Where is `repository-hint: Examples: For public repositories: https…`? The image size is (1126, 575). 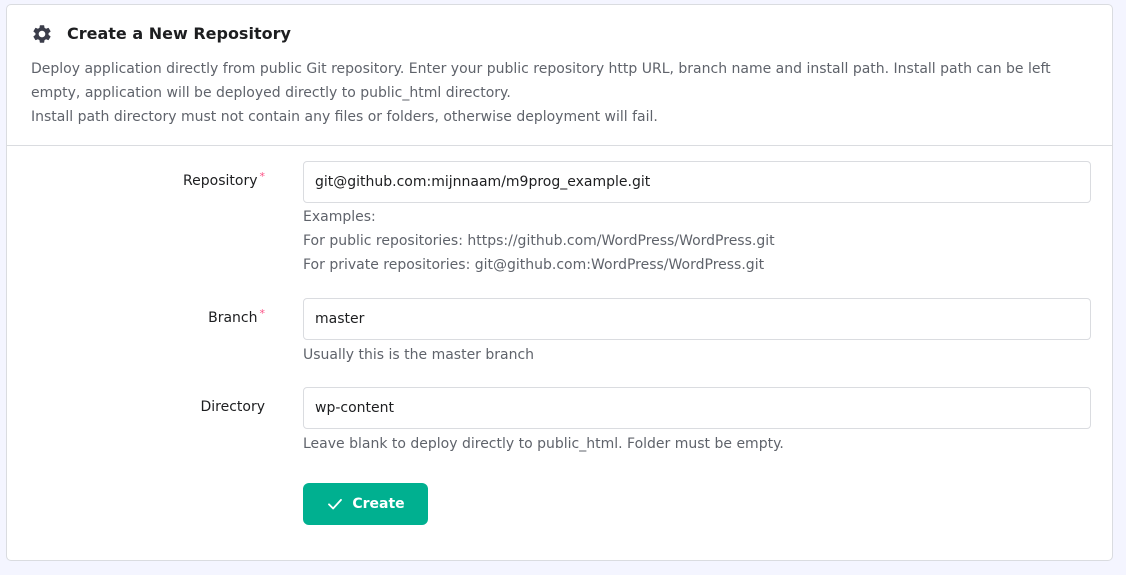 repository-hint: Examples: For public repositories: https… is located at coordinates (539, 241).